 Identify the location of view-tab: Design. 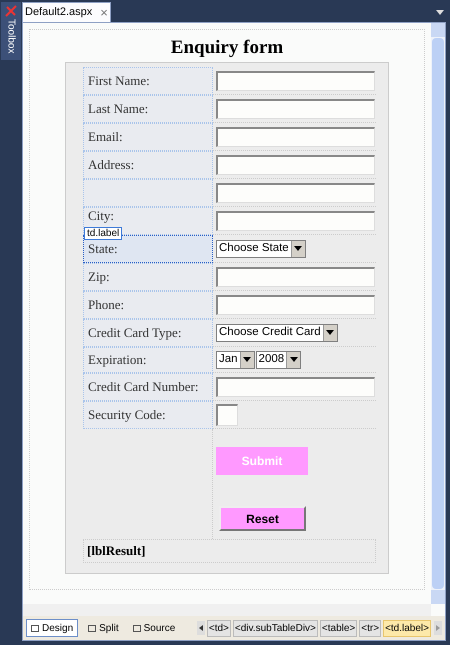
(52, 628).